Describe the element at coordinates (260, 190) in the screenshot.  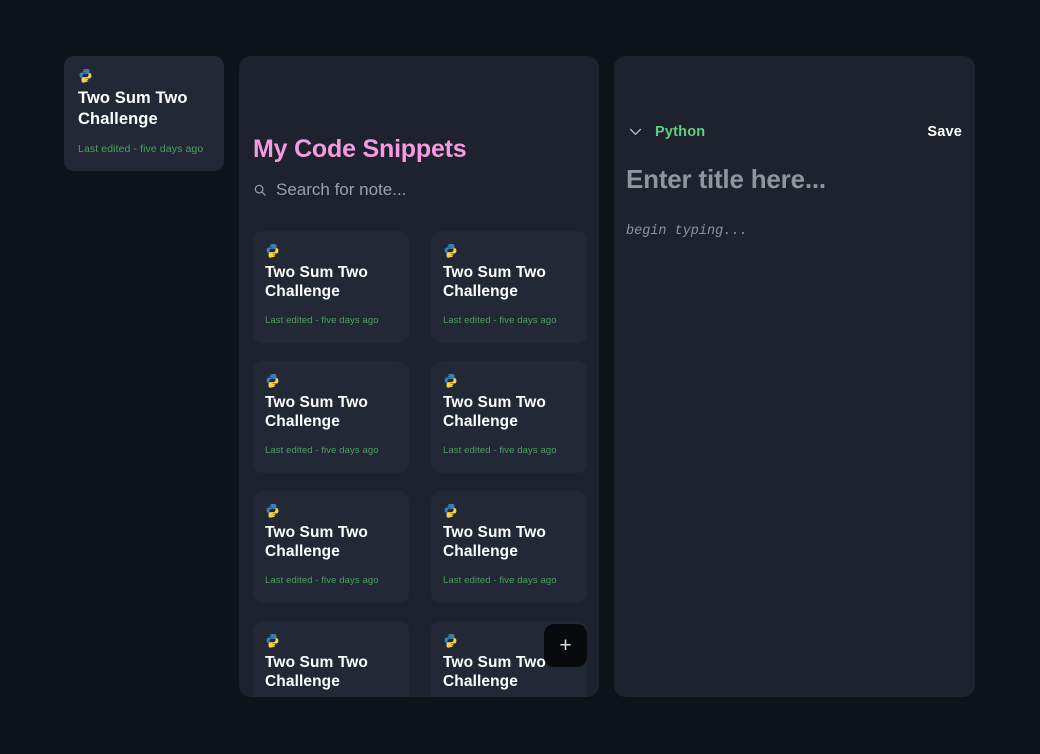
I see `search-icon` at that location.